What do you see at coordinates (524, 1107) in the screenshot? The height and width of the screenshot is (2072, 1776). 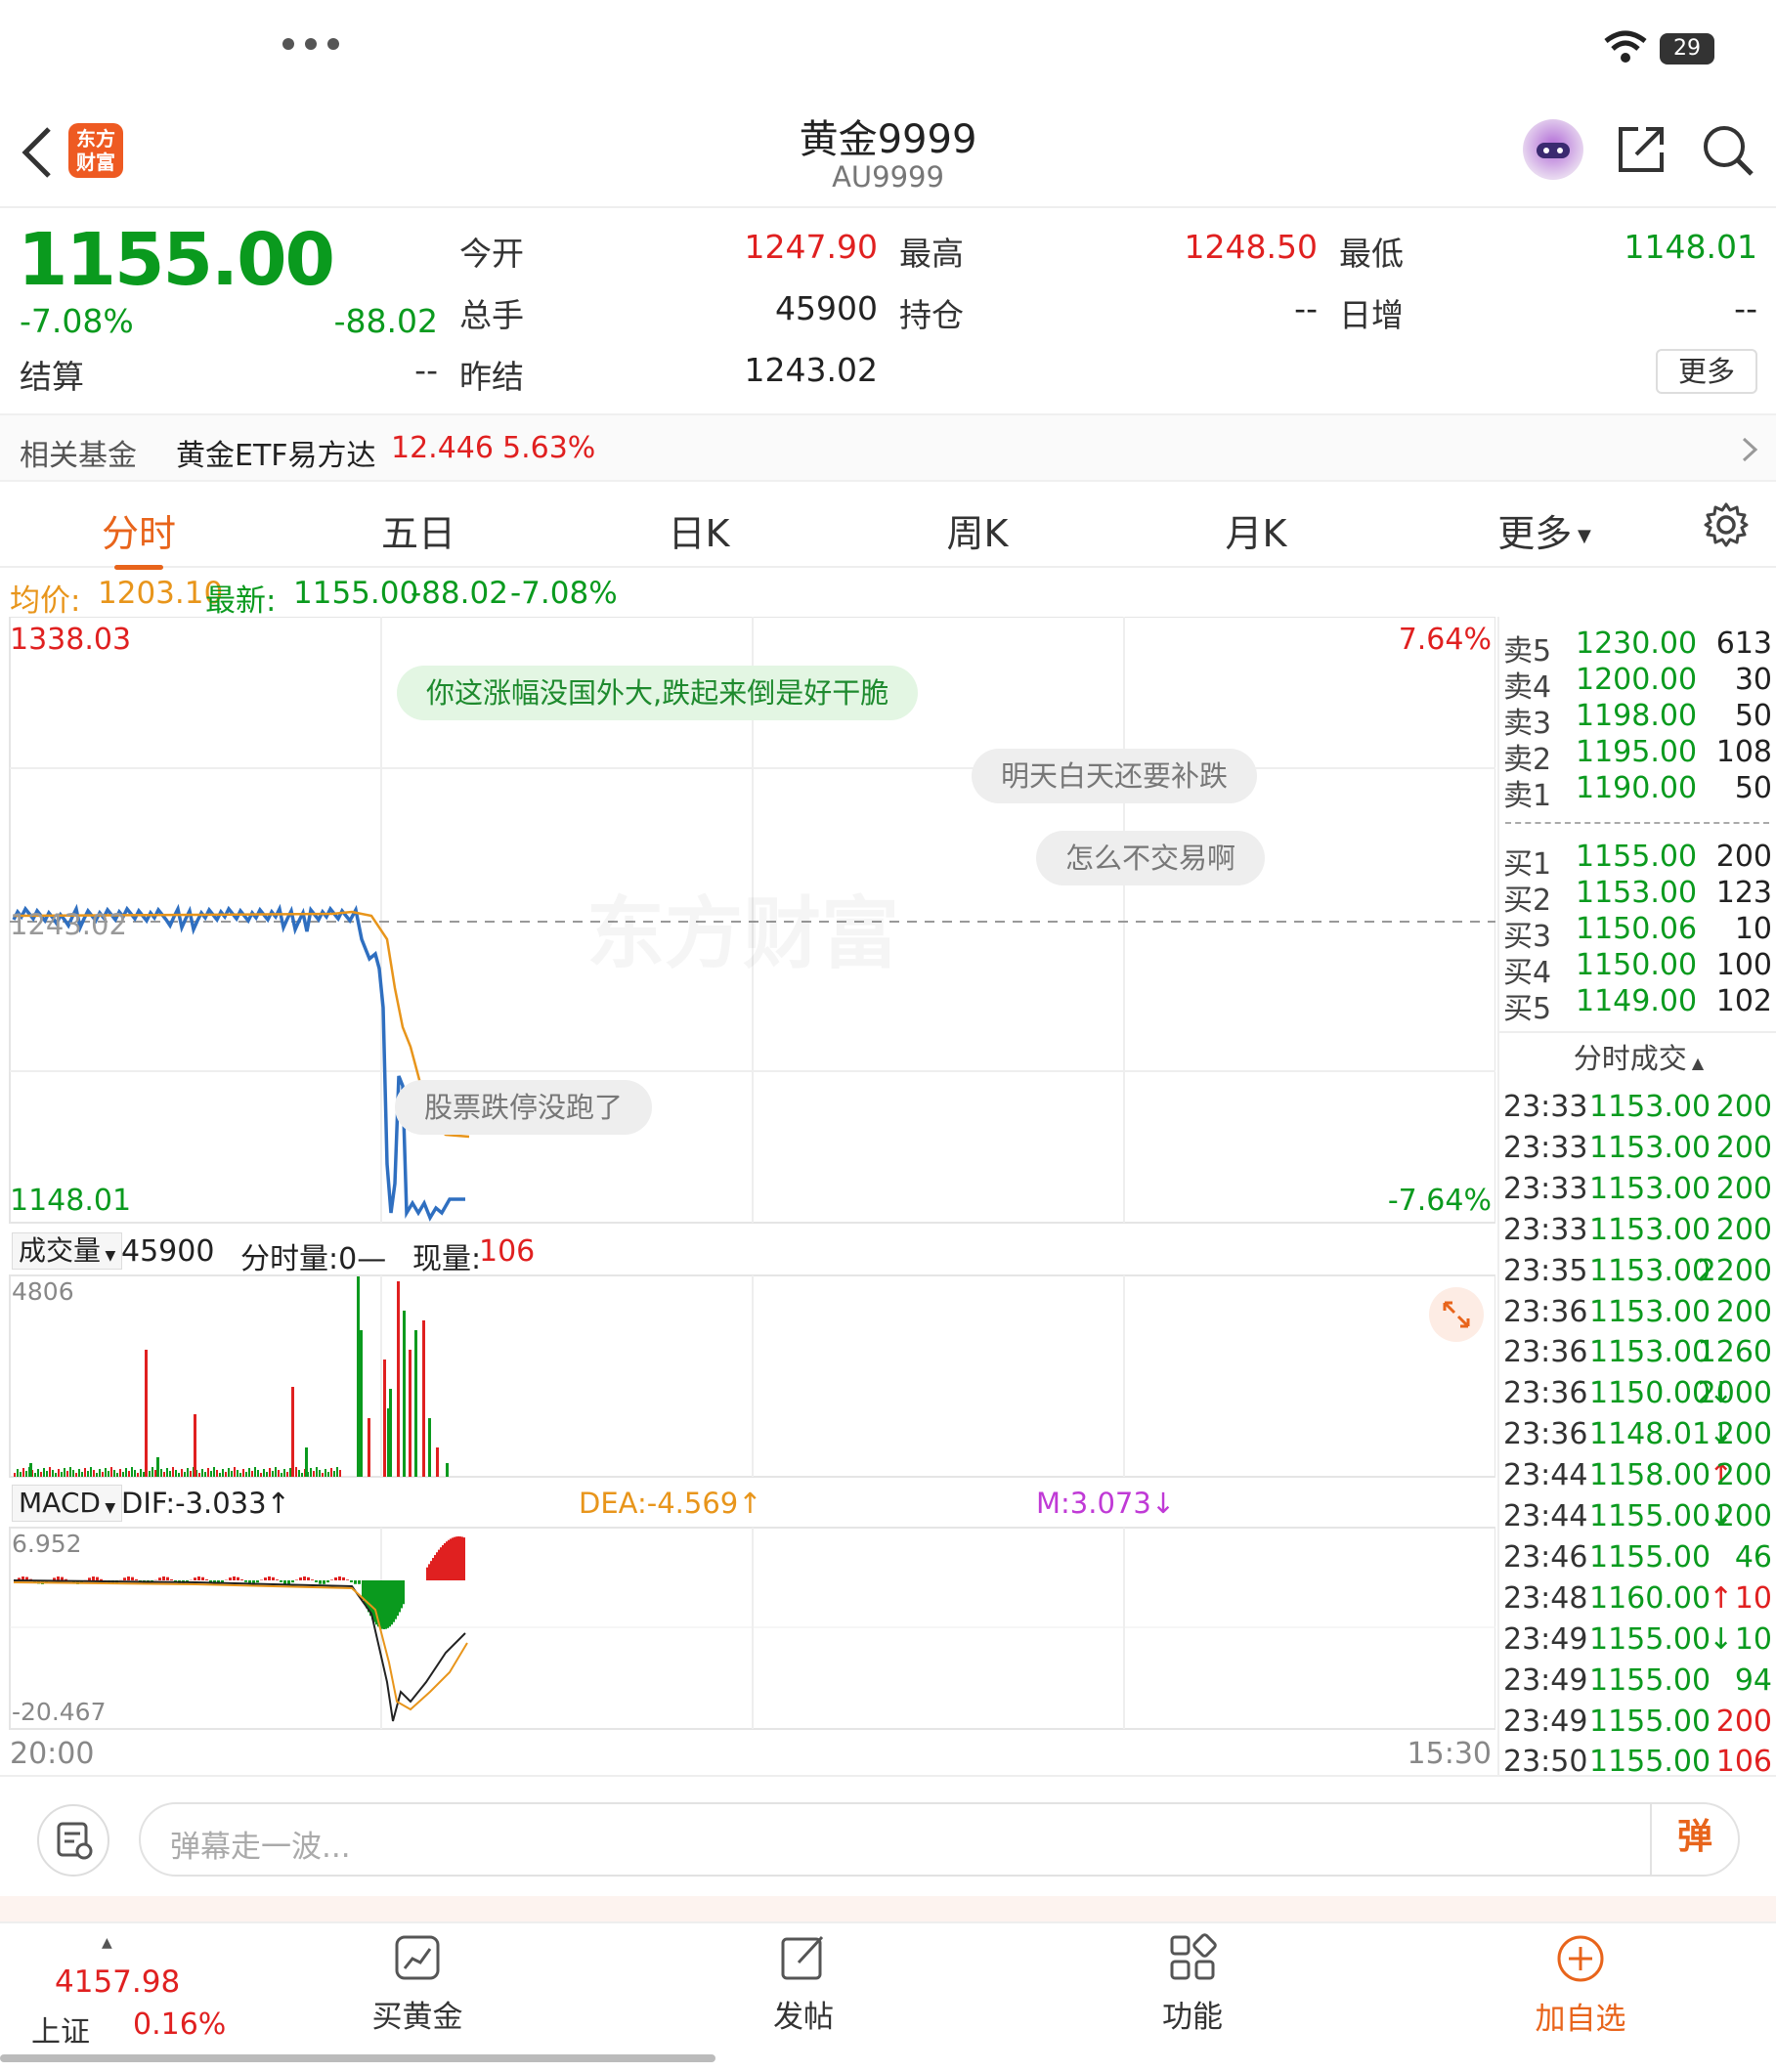 I see `danmu-comment: 股票跌停没跑了` at bounding box center [524, 1107].